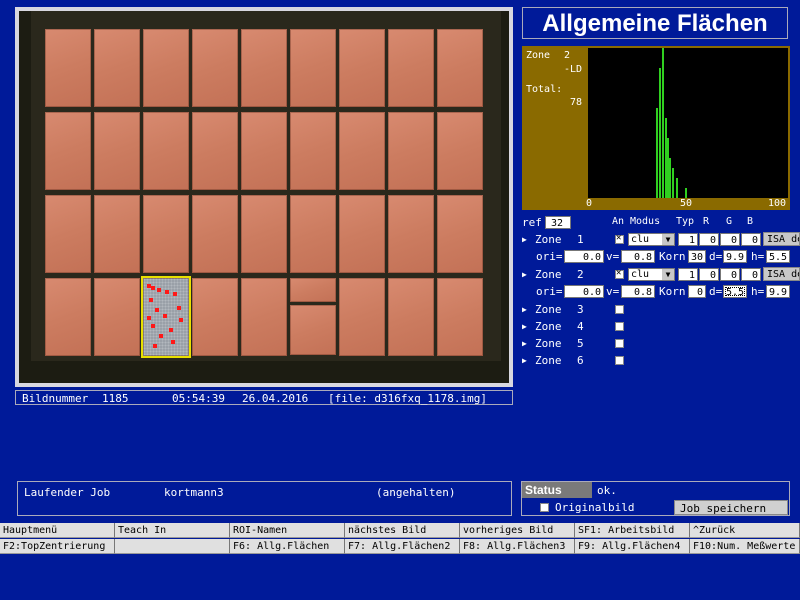 This screenshot has height=600, width=800. I want to click on zone-6-expand-icon: ▶, so click(524, 360).